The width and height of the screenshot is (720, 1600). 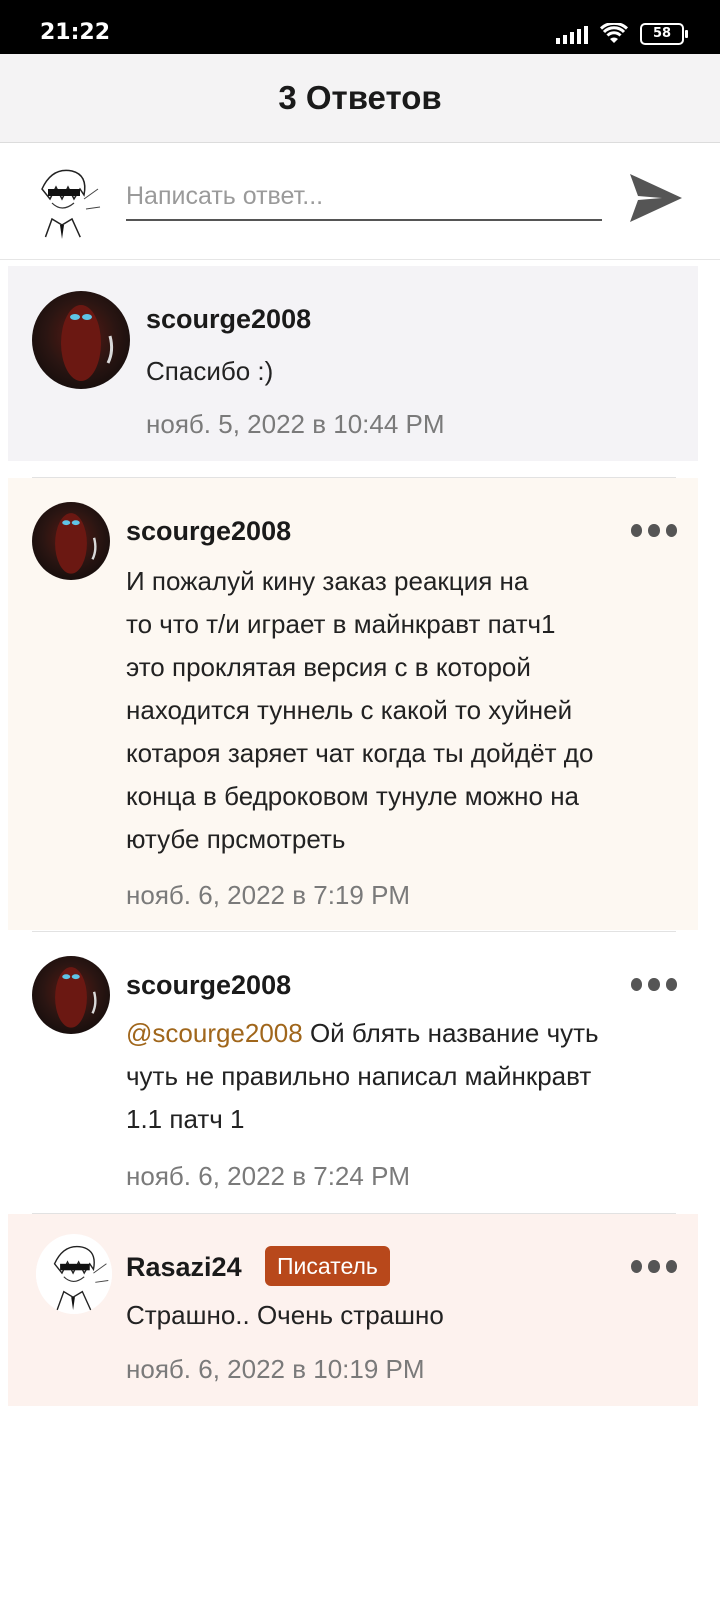 What do you see at coordinates (327, 581) in the screenshot?
I see `comment-text-line: И пожалуй кину заказ реакция на` at bounding box center [327, 581].